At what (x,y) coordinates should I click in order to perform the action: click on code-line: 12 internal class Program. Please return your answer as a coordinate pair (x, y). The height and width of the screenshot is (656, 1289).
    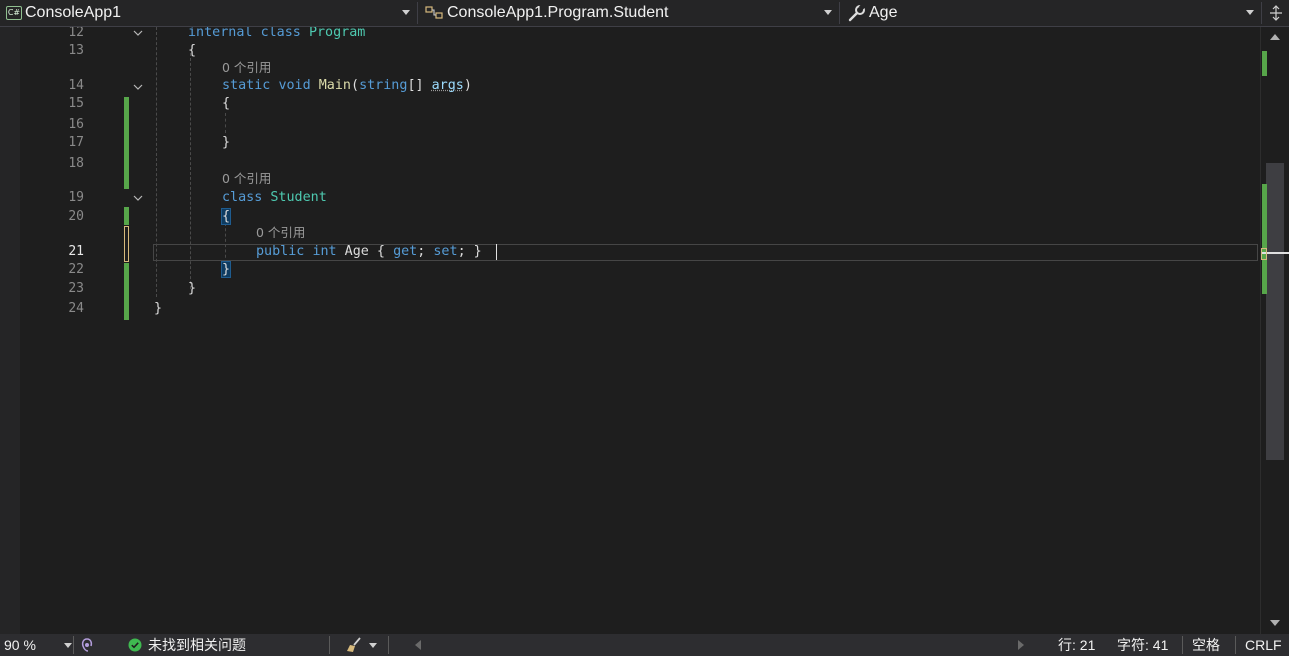
    Looking at the image, I should click on (640, 34).